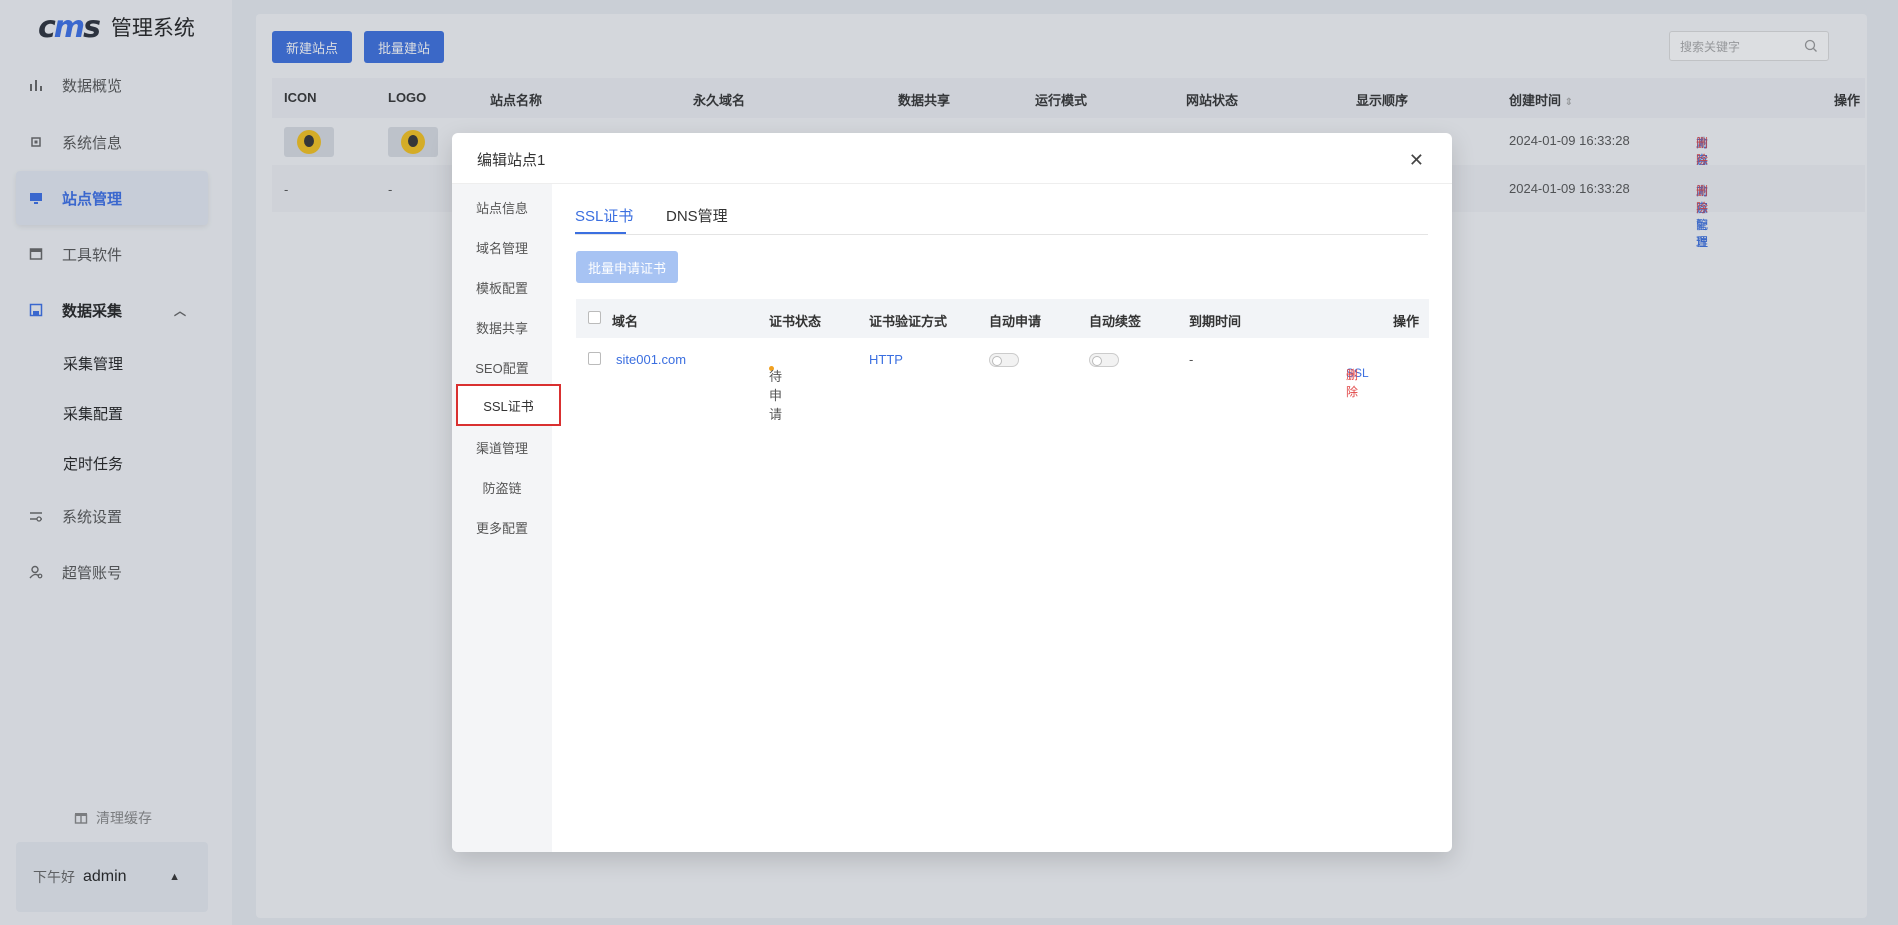  I want to click on ssl-table-header: 域名 证书状态 证书验证方式 自动申请 自动续签 到期时间 操作, so click(1002, 318).